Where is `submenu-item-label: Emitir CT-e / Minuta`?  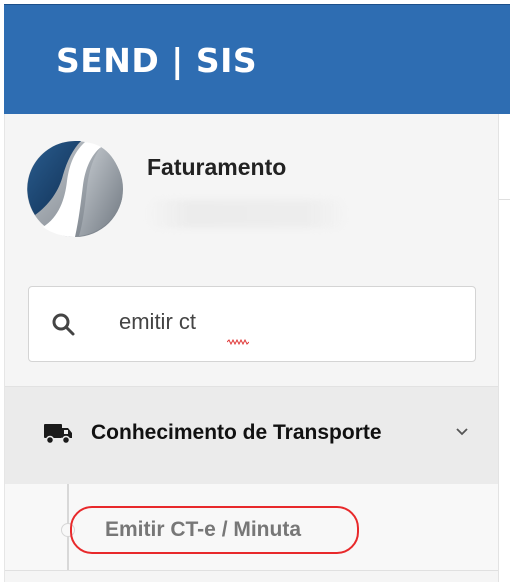 submenu-item-label: Emitir CT-e / Minuta is located at coordinates (203, 529).